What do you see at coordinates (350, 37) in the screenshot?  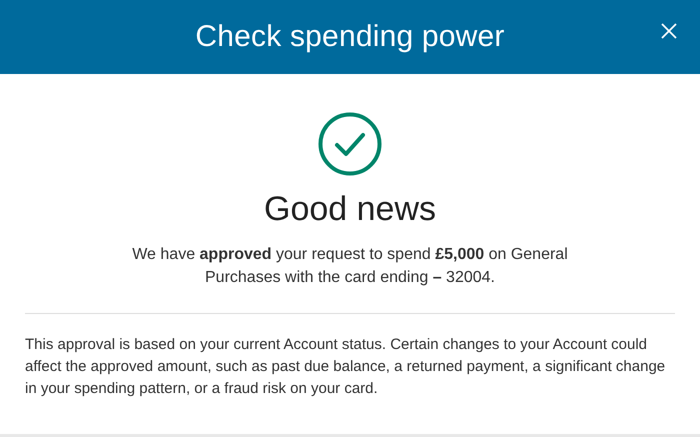 I see `dialog-title: Check spending power` at bounding box center [350, 37].